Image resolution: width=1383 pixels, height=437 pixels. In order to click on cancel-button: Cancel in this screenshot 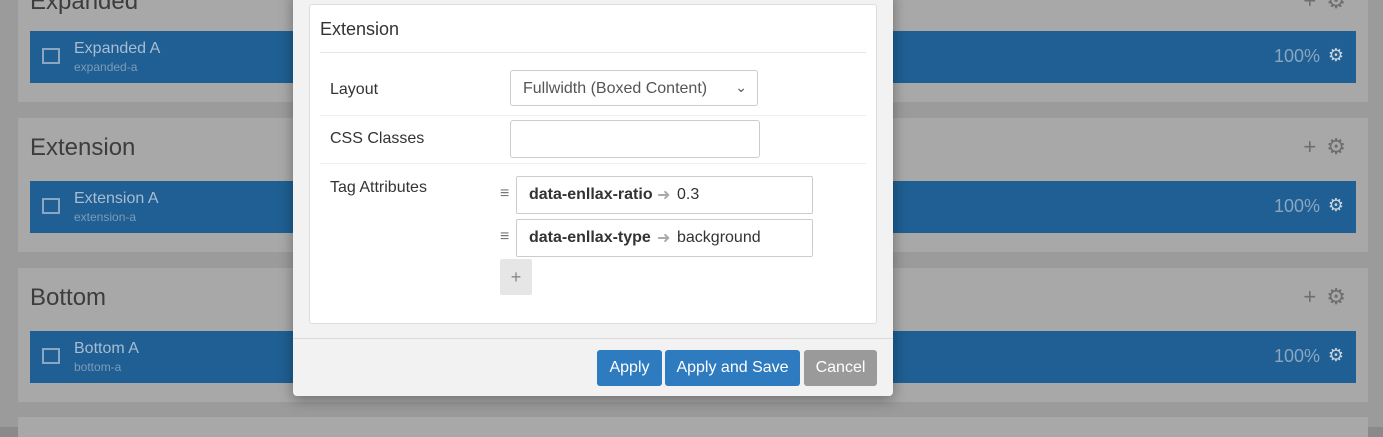, I will do `click(840, 368)`.